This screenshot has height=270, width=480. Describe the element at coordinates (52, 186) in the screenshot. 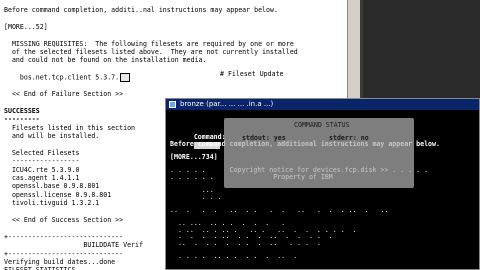

I see `terminal-line: openssl.base 0.9.8.801` at that location.